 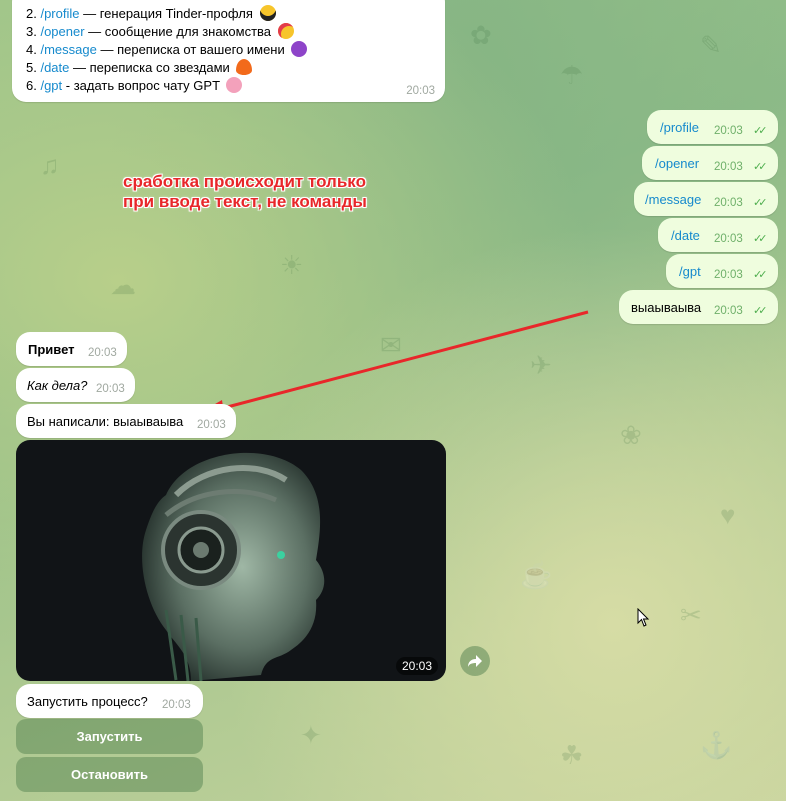 What do you see at coordinates (631, 435) in the screenshot?
I see `background-doodle-icon: ❀` at bounding box center [631, 435].